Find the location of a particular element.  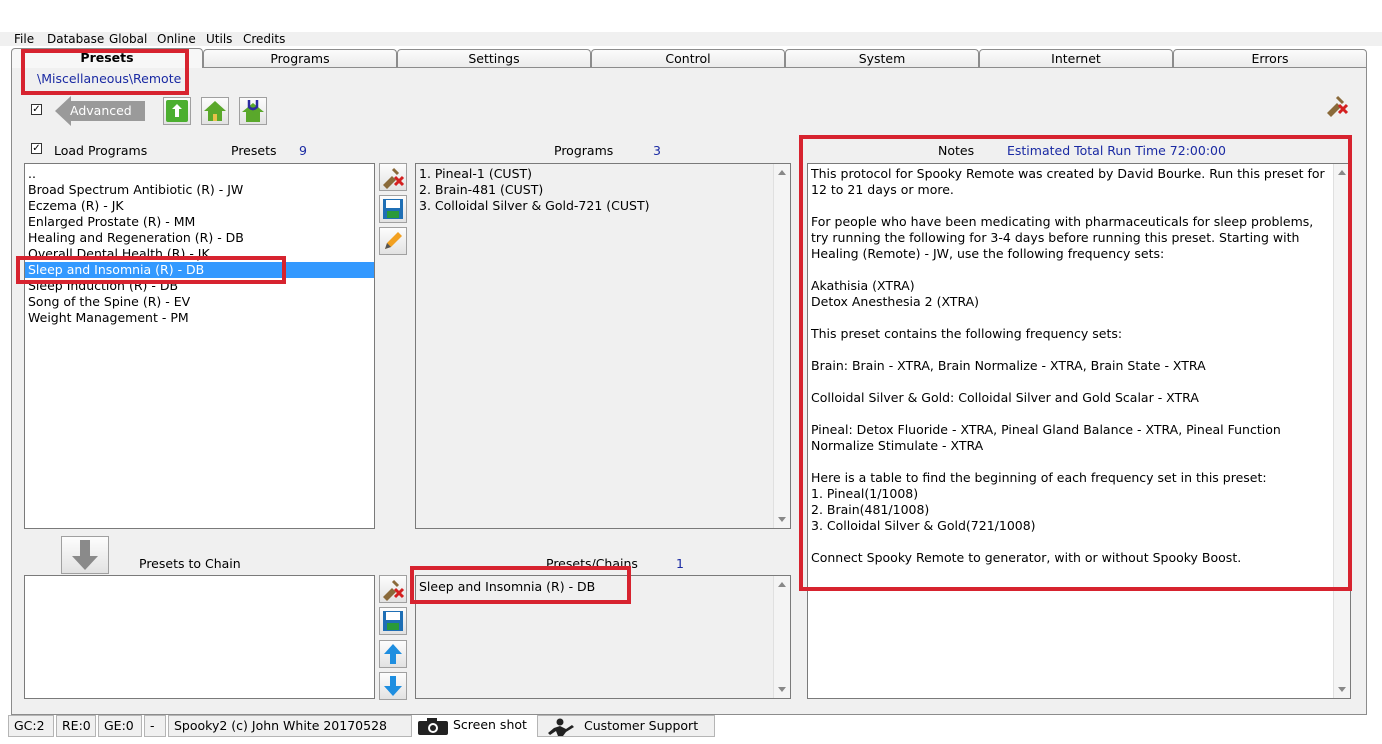

program-list-item: 3. Colloidal Silver & Gold-721 (CUST) is located at coordinates (603, 206).